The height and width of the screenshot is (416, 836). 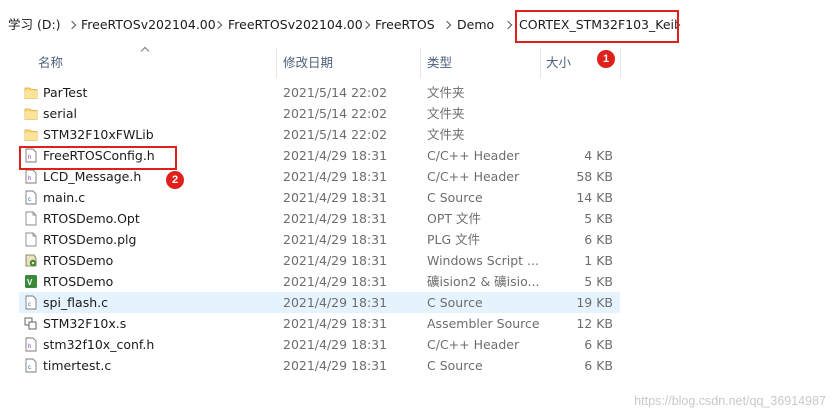 I want to click on file-name: serial, so click(x=60, y=113).